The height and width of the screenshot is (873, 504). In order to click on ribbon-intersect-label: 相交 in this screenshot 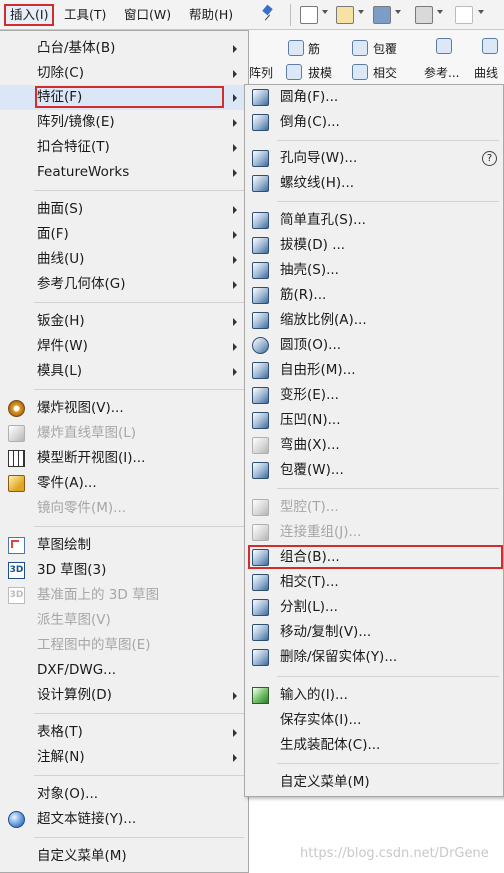, I will do `click(385, 72)`.